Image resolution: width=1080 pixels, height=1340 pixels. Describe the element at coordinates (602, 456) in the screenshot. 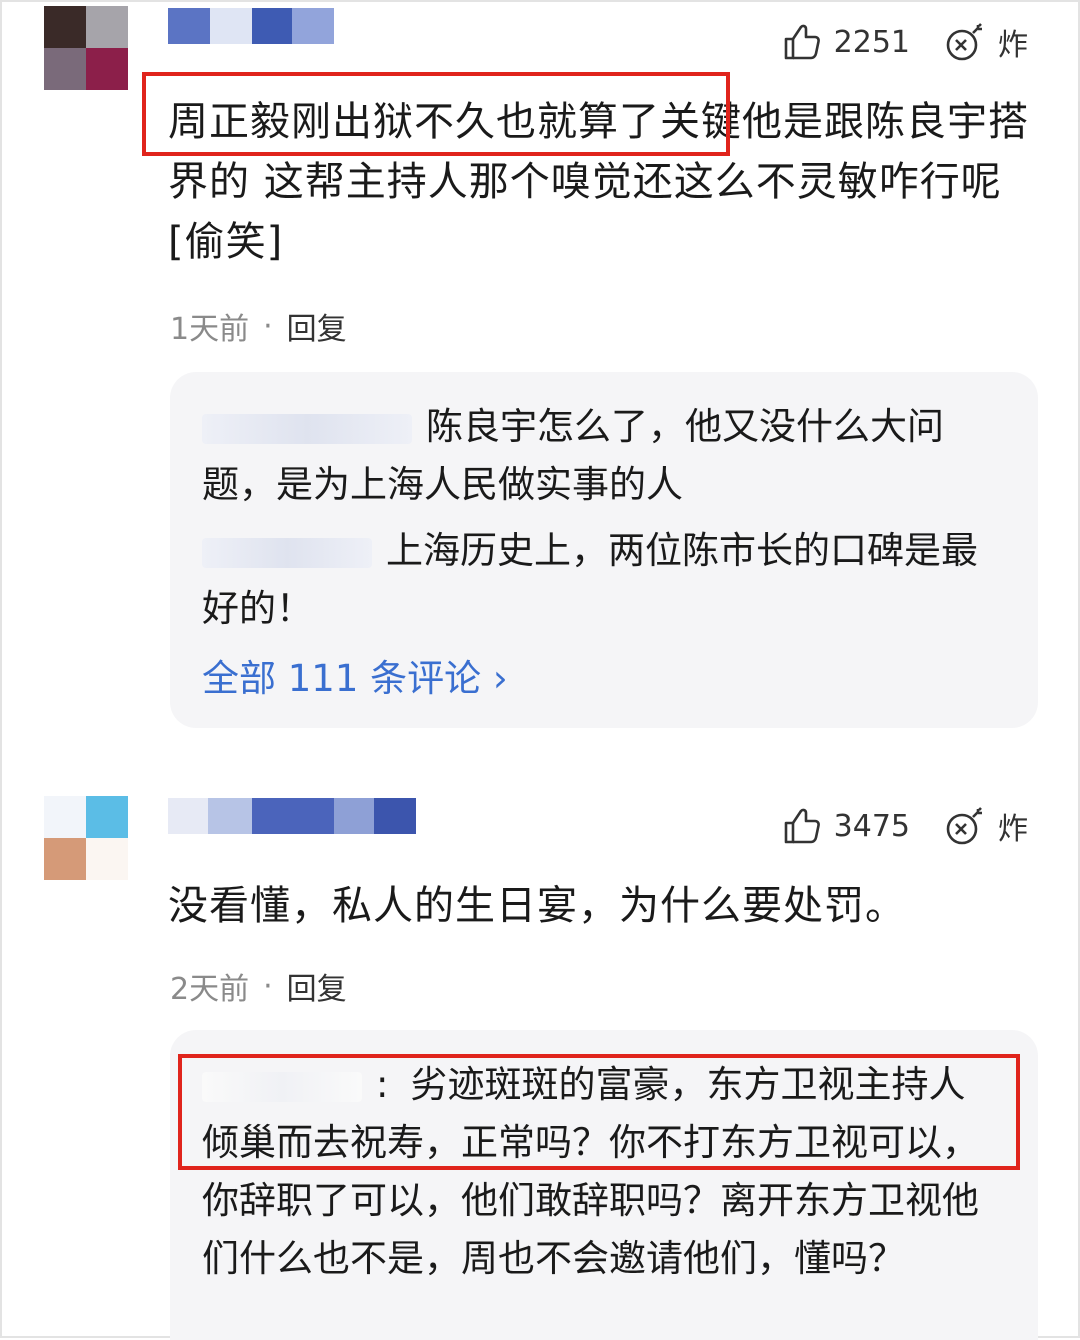

I see `reply-item: 陈良宇怎么了，他又没什么大问题，是为上海人民做实事的人` at that location.